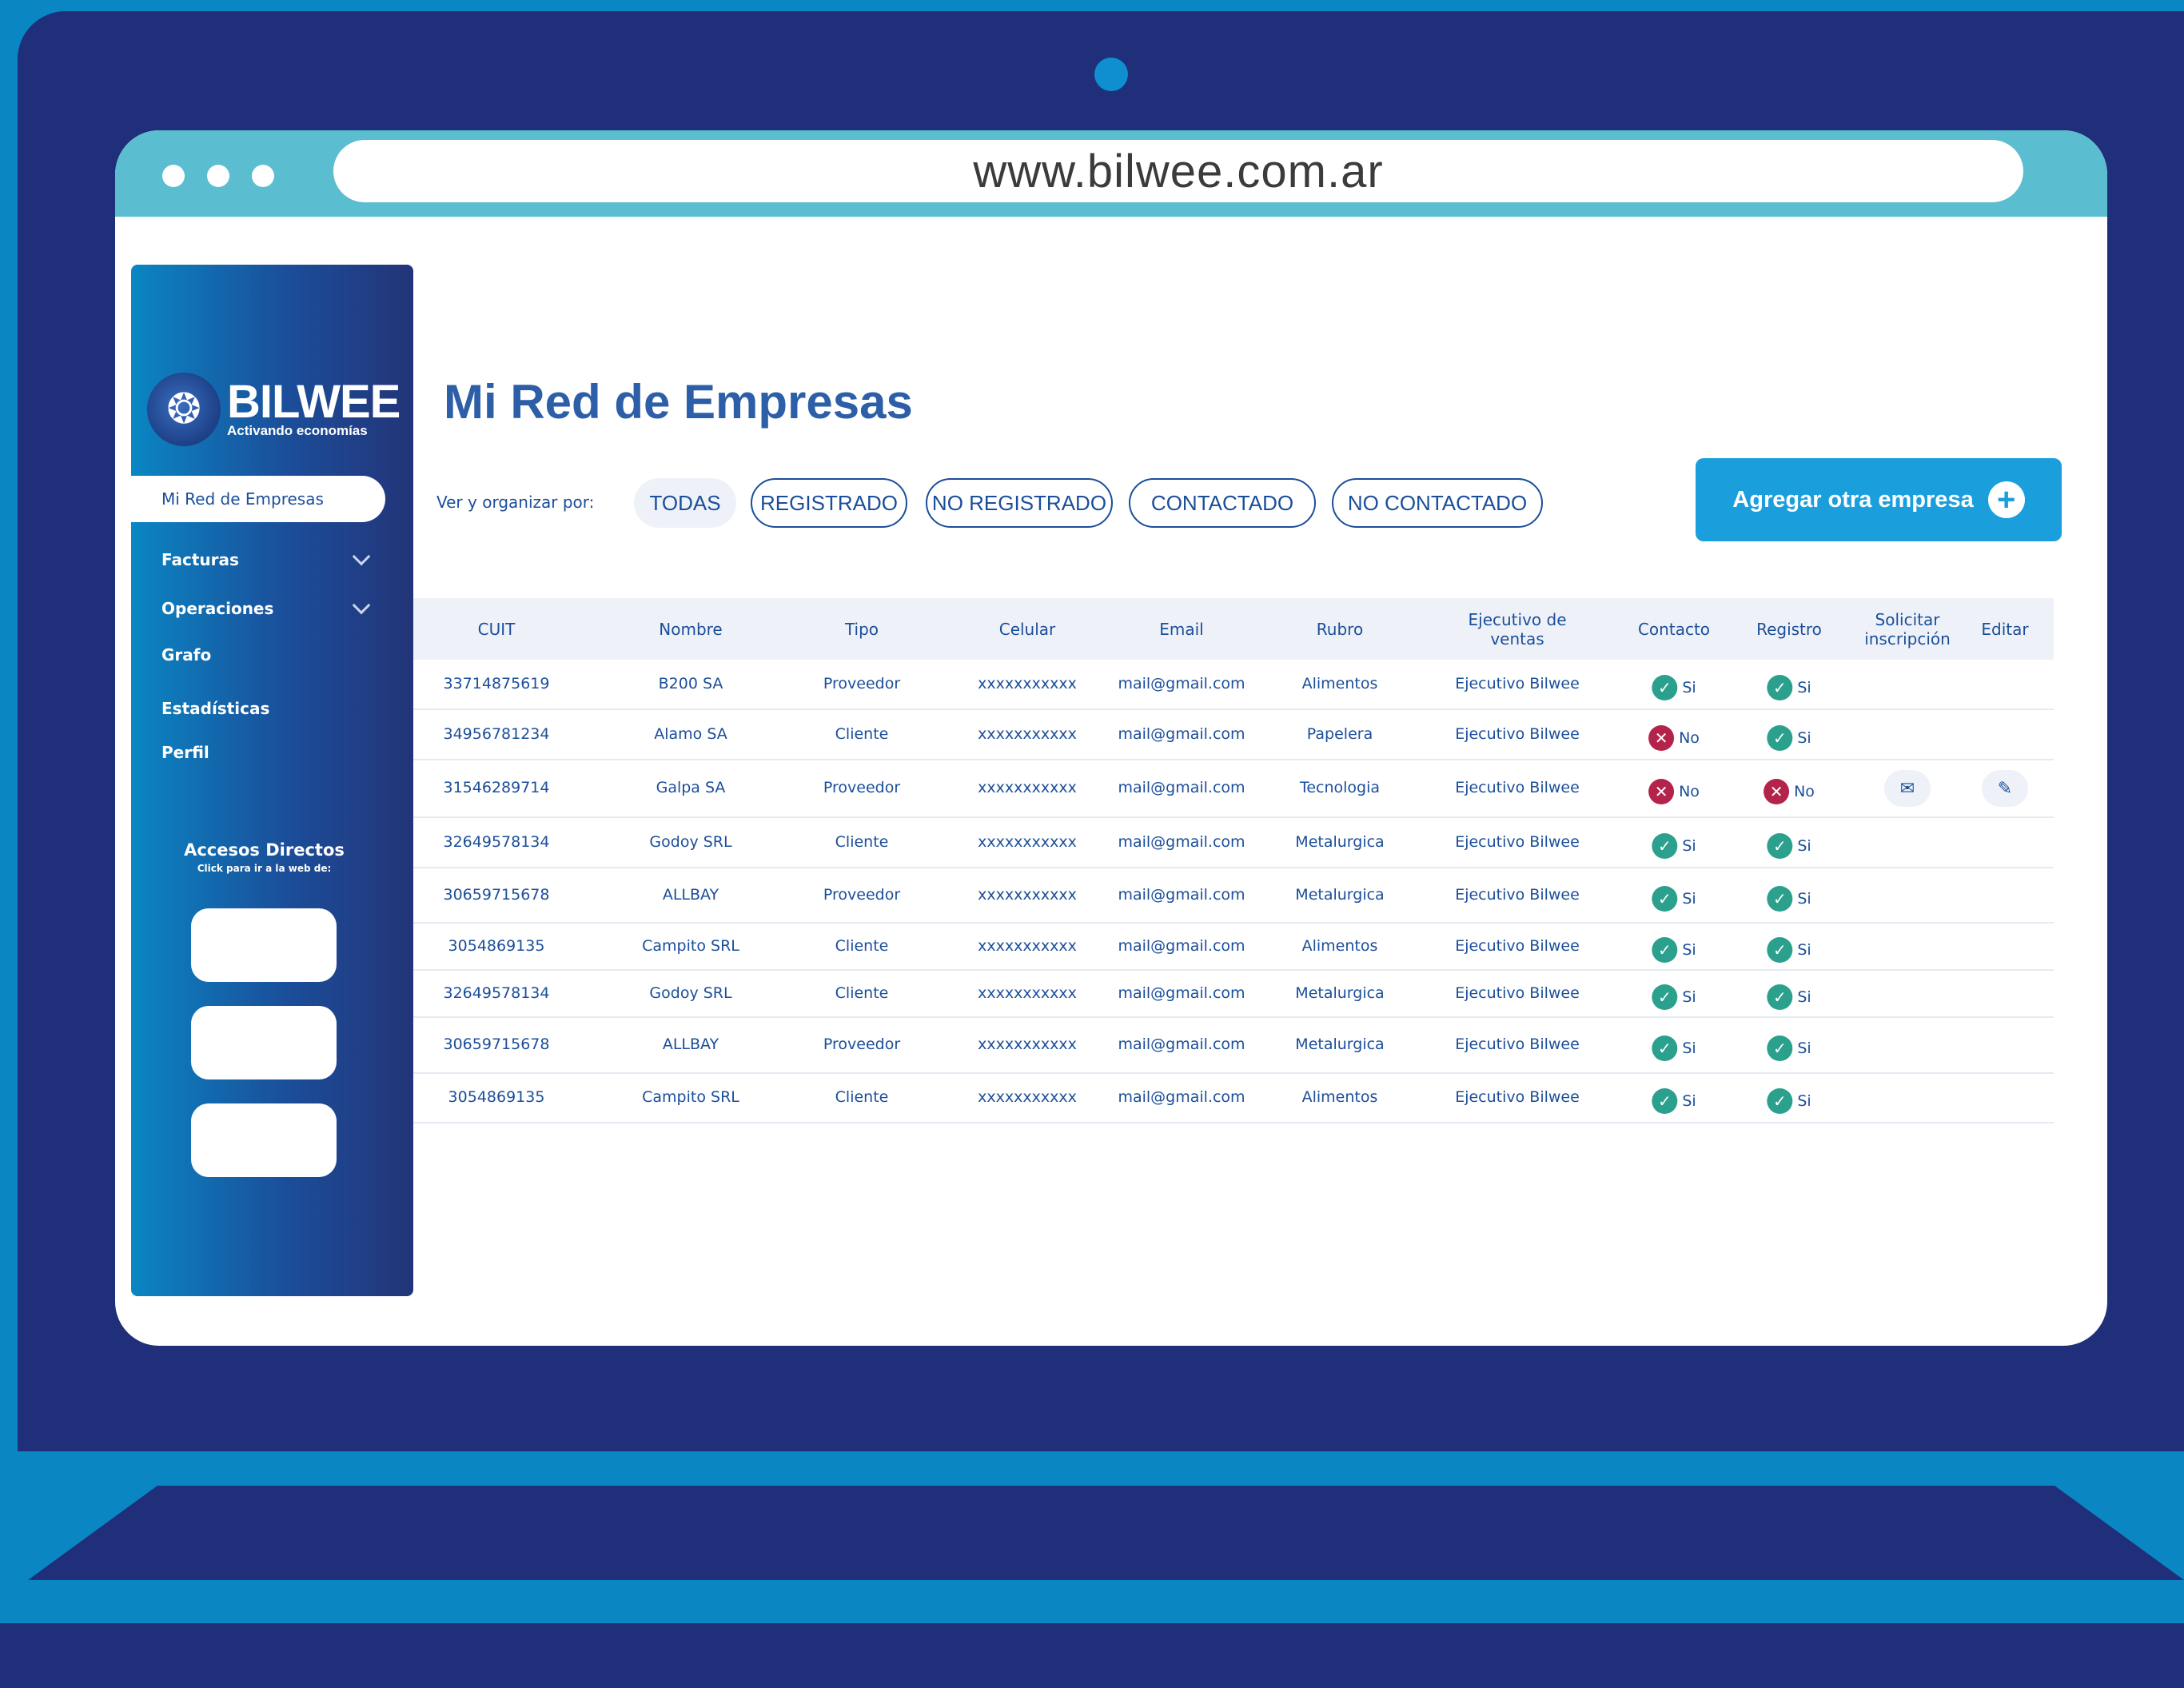 The height and width of the screenshot is (1688, 2184). What do you see at coordinates (685, 503) in the screenshot?
I see `filter-chip-todas: TODAS` at bounding box center [685, 503].